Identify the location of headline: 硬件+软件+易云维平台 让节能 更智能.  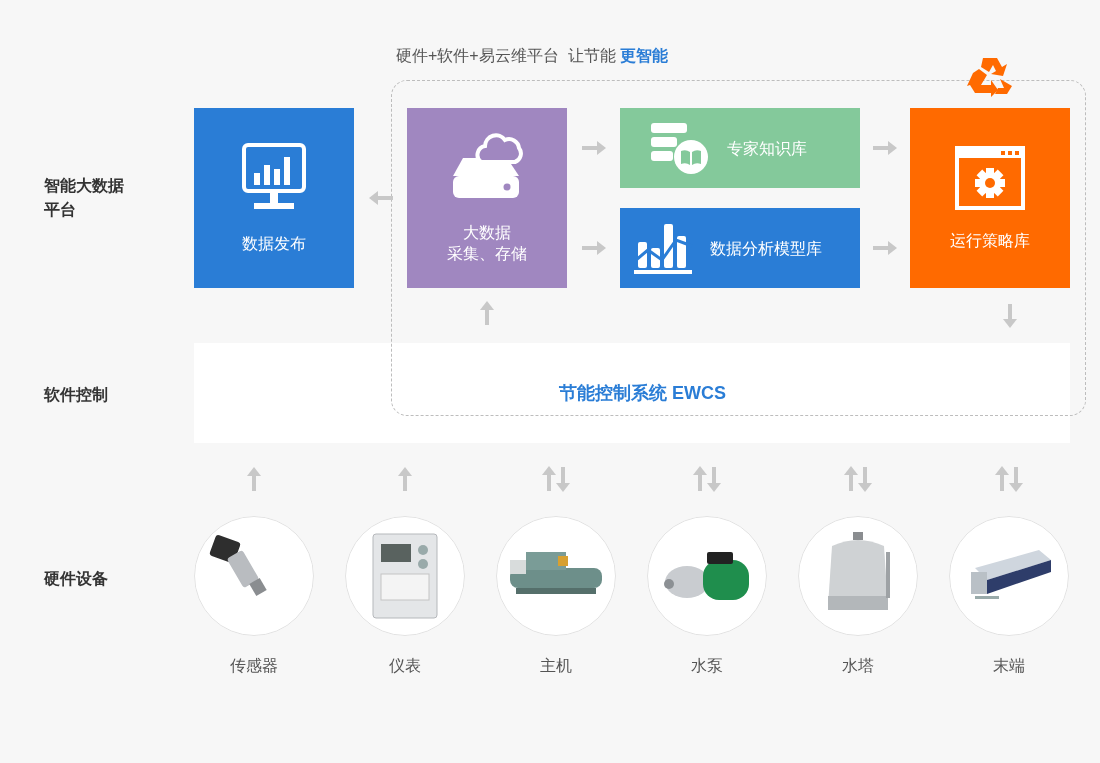
(532, 56).